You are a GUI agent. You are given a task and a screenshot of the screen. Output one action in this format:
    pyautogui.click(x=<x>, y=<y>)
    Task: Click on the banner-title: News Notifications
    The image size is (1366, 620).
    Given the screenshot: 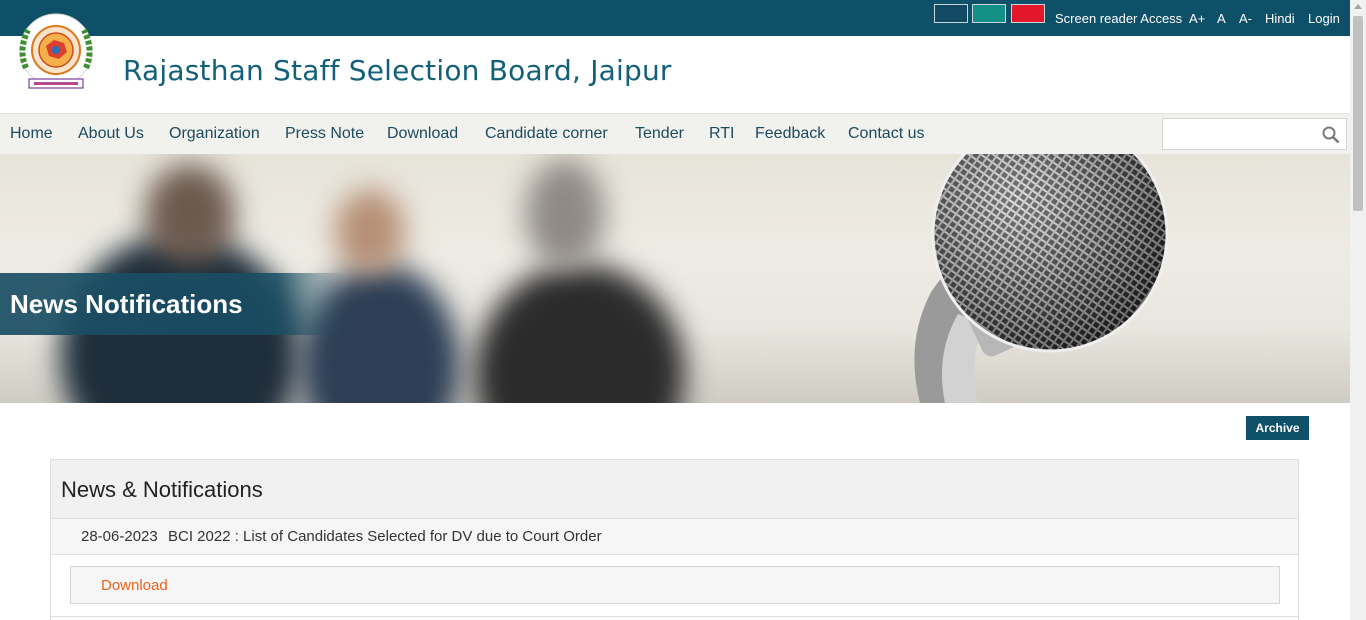 What is the action you would take?
    pyautogui.click(x=126, y=304)
    